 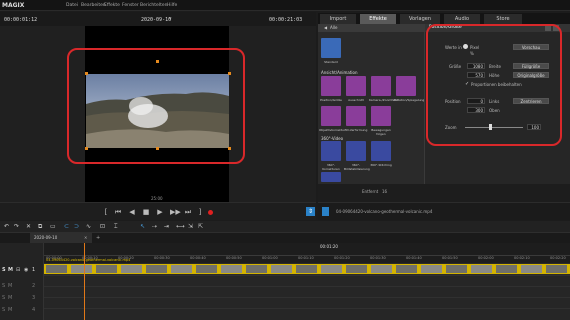 I want to click on add-tab-icon: +, so click(x=98, y=238).